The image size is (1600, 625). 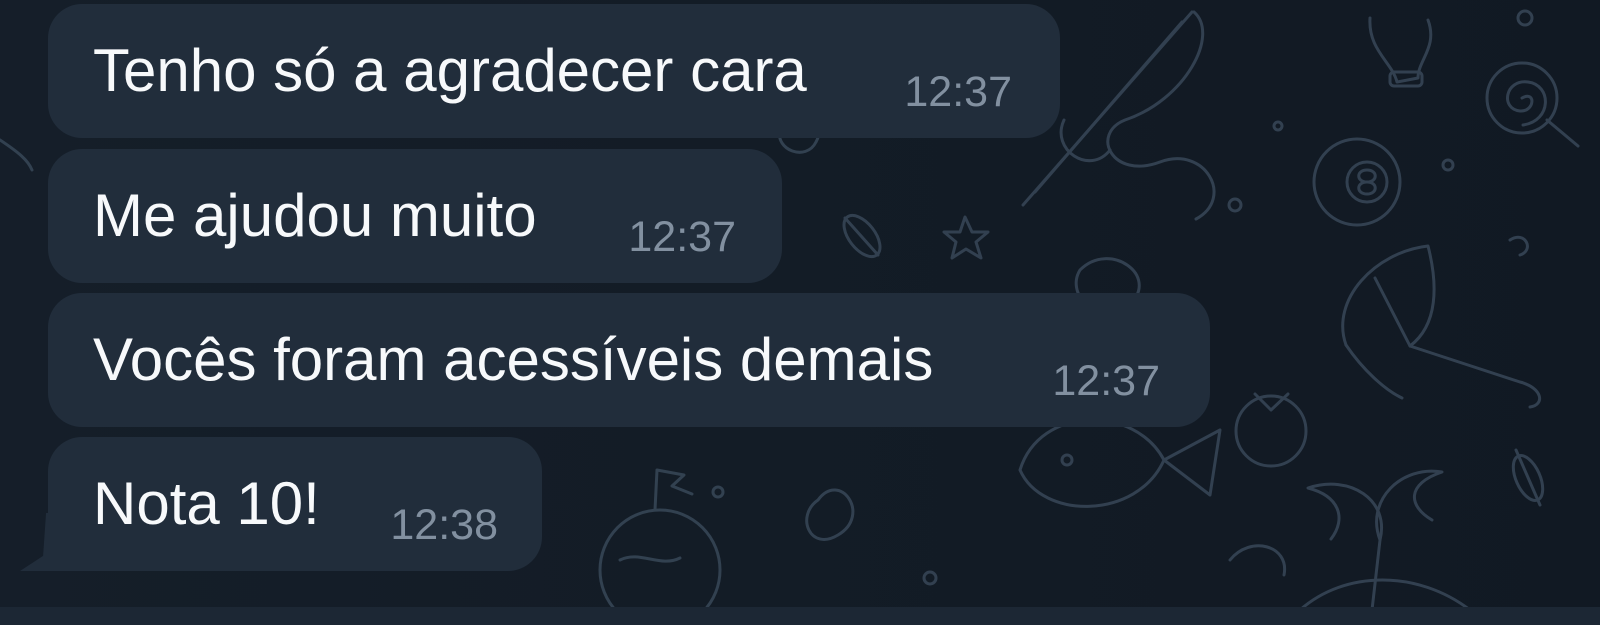 What do you see at coordinates (1120, 463) in the screenshot?
I see `fish-icon` at bounding box center [1120, 463].